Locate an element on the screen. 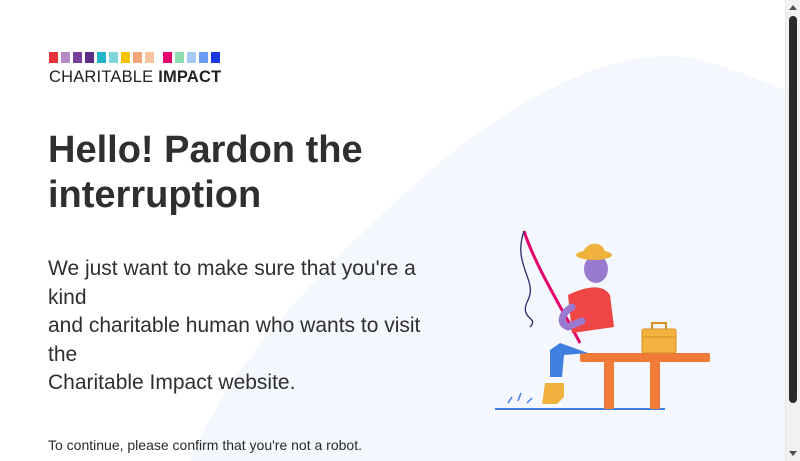 The height and width of the screenshot is (461, 800). bench-top is located at coordinates (645, 357).